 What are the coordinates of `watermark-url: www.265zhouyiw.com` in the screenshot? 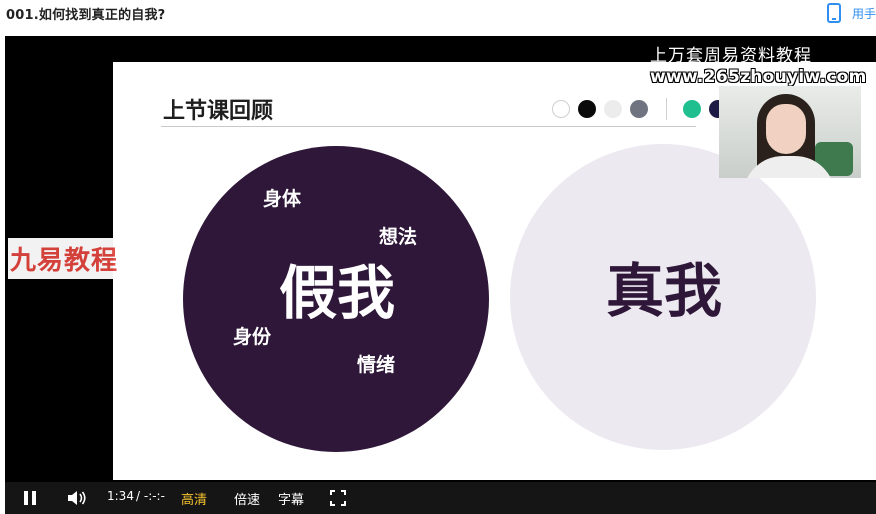 It's located at (758, 77).